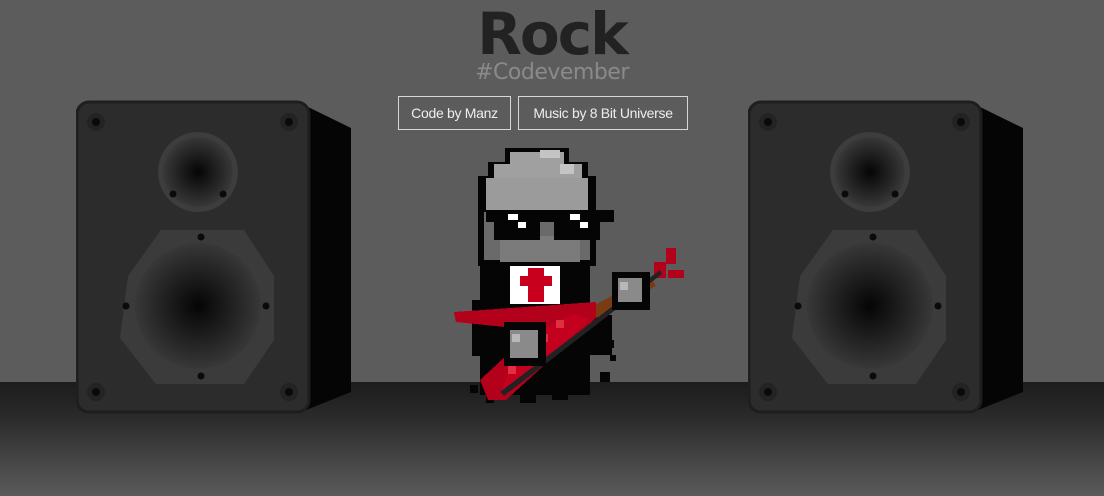 The width and height of the screenshot is (1104, 496). What do you see at coordinates (569, 275) in the screenshot?
I see `pixel-rocker-character` at bounding box center [569, 275].